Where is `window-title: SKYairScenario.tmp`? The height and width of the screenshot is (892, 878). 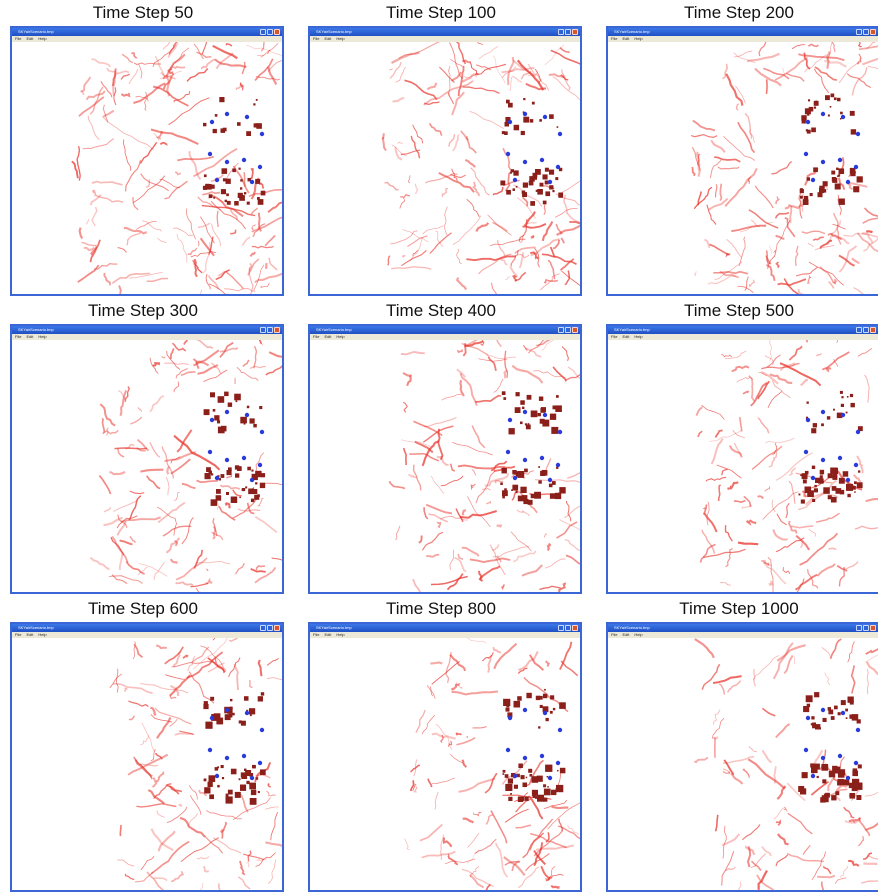 window-title: SKYairScenario.tmp is located at coordinates (36, 628).